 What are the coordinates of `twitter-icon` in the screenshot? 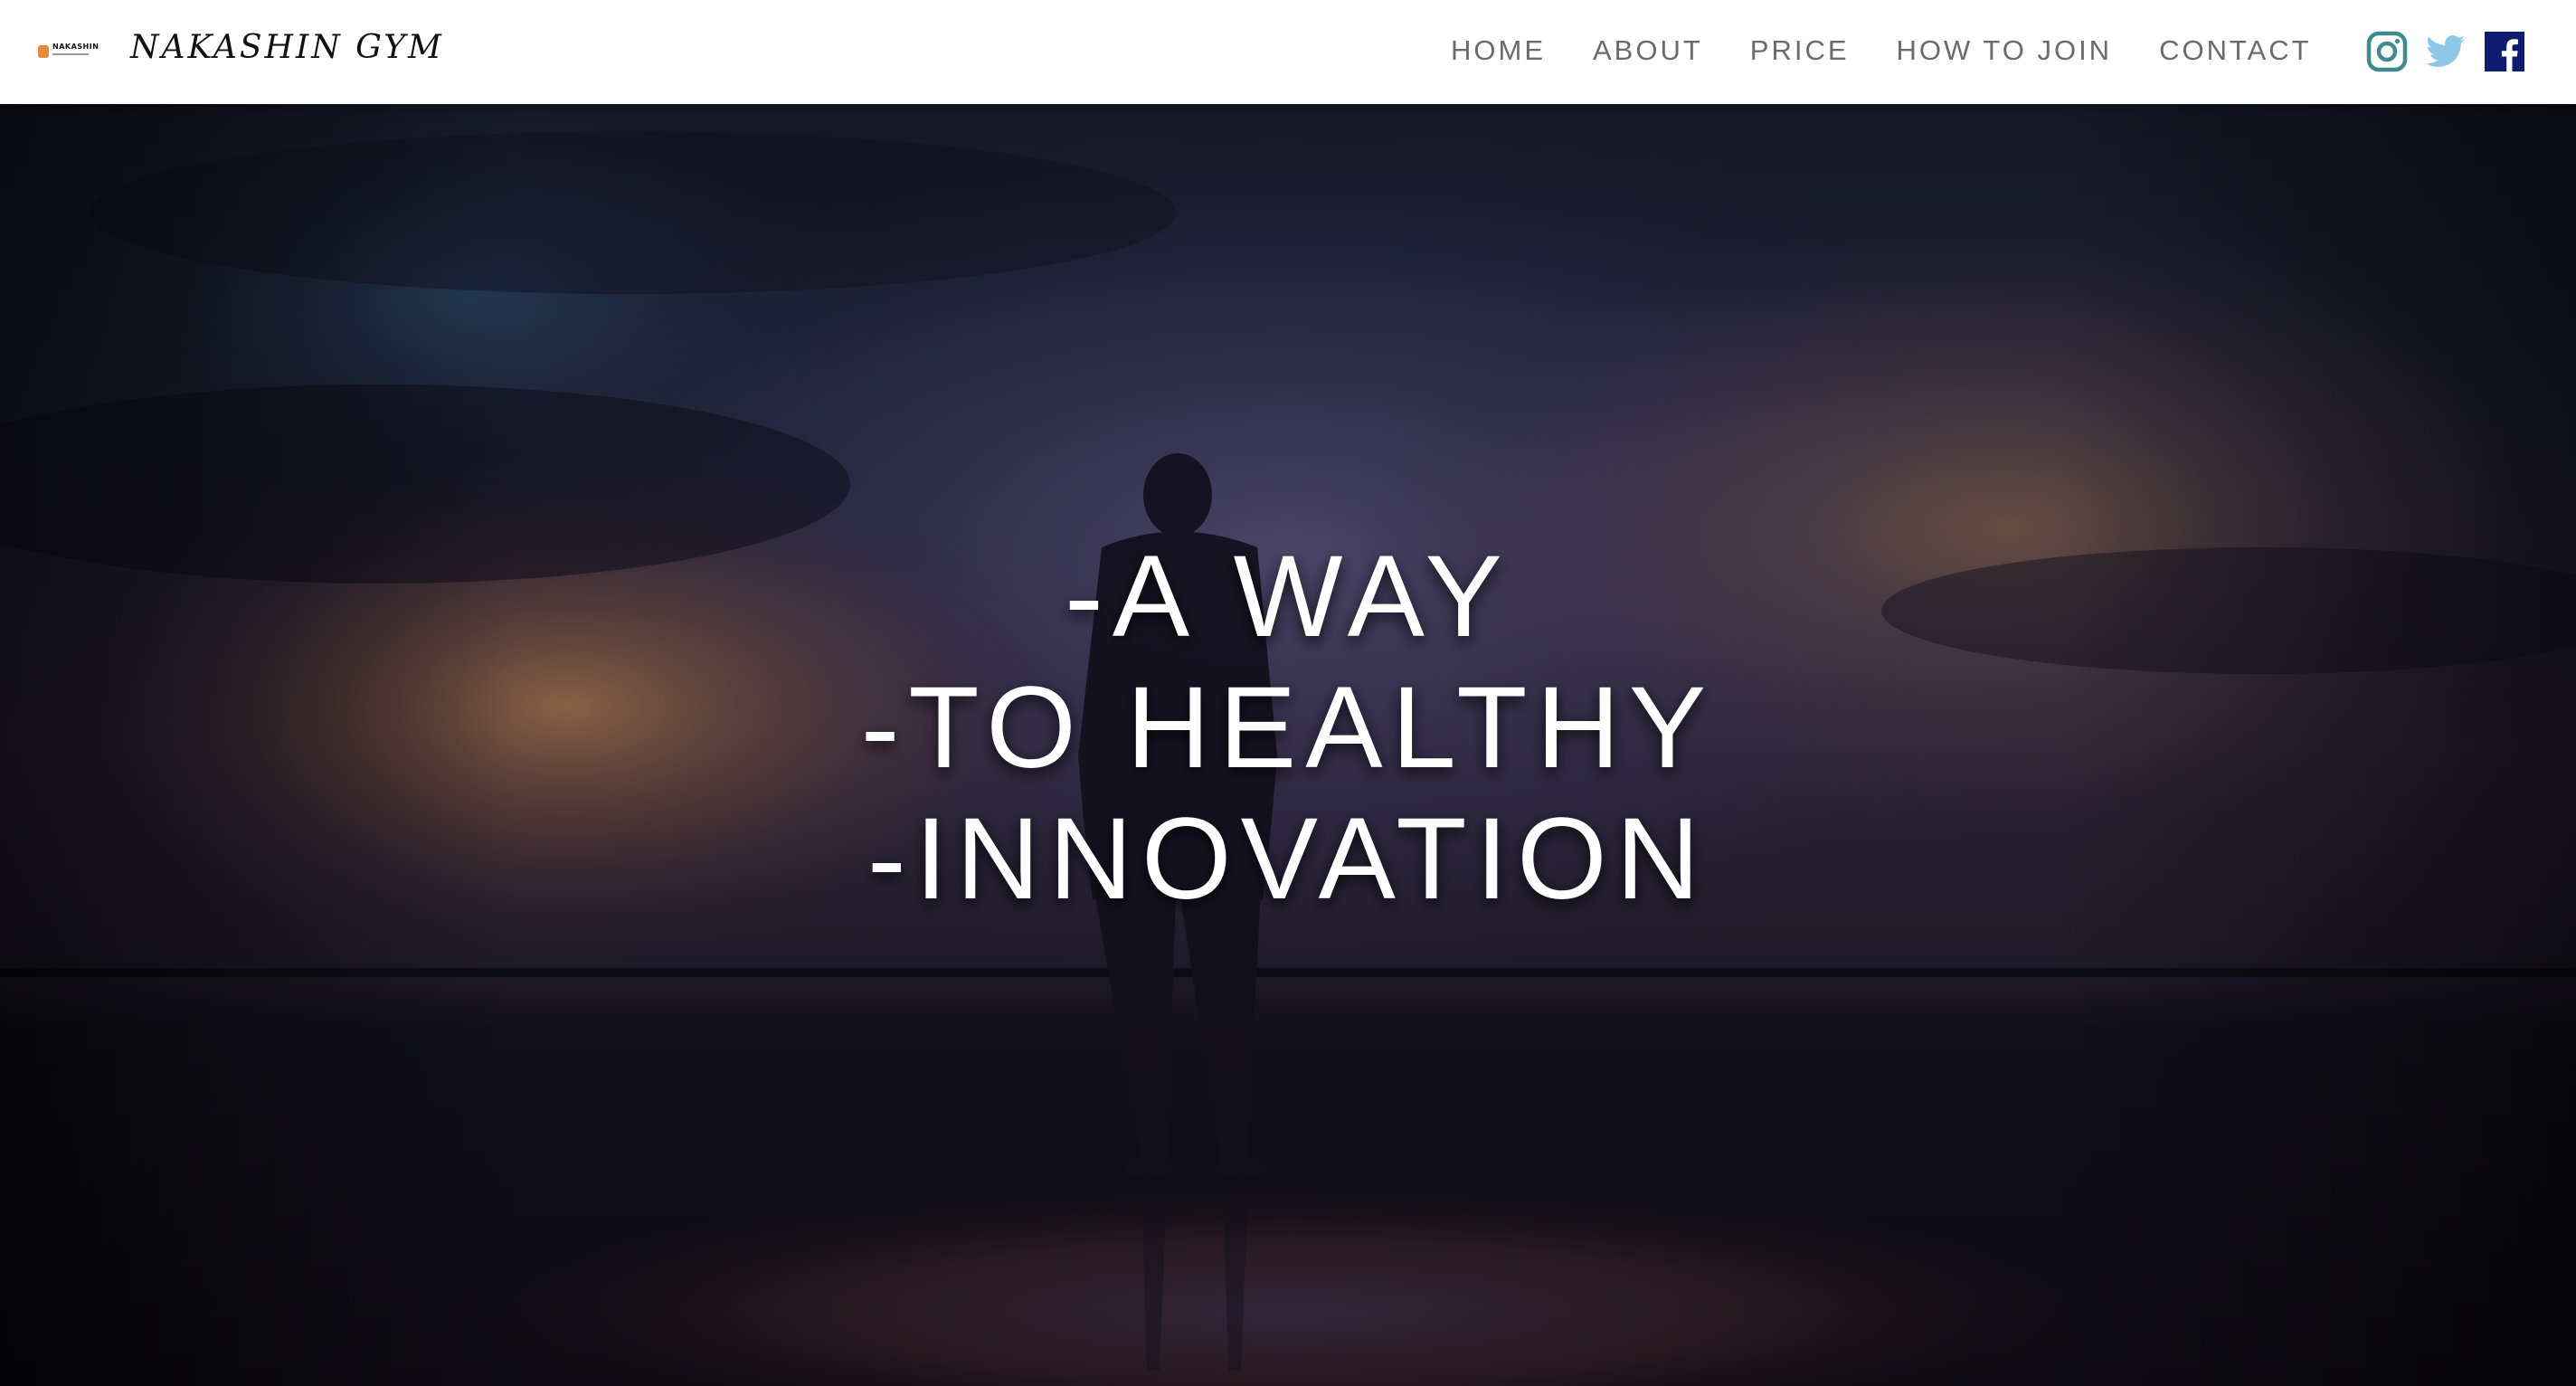 It's located at (2446, 51).